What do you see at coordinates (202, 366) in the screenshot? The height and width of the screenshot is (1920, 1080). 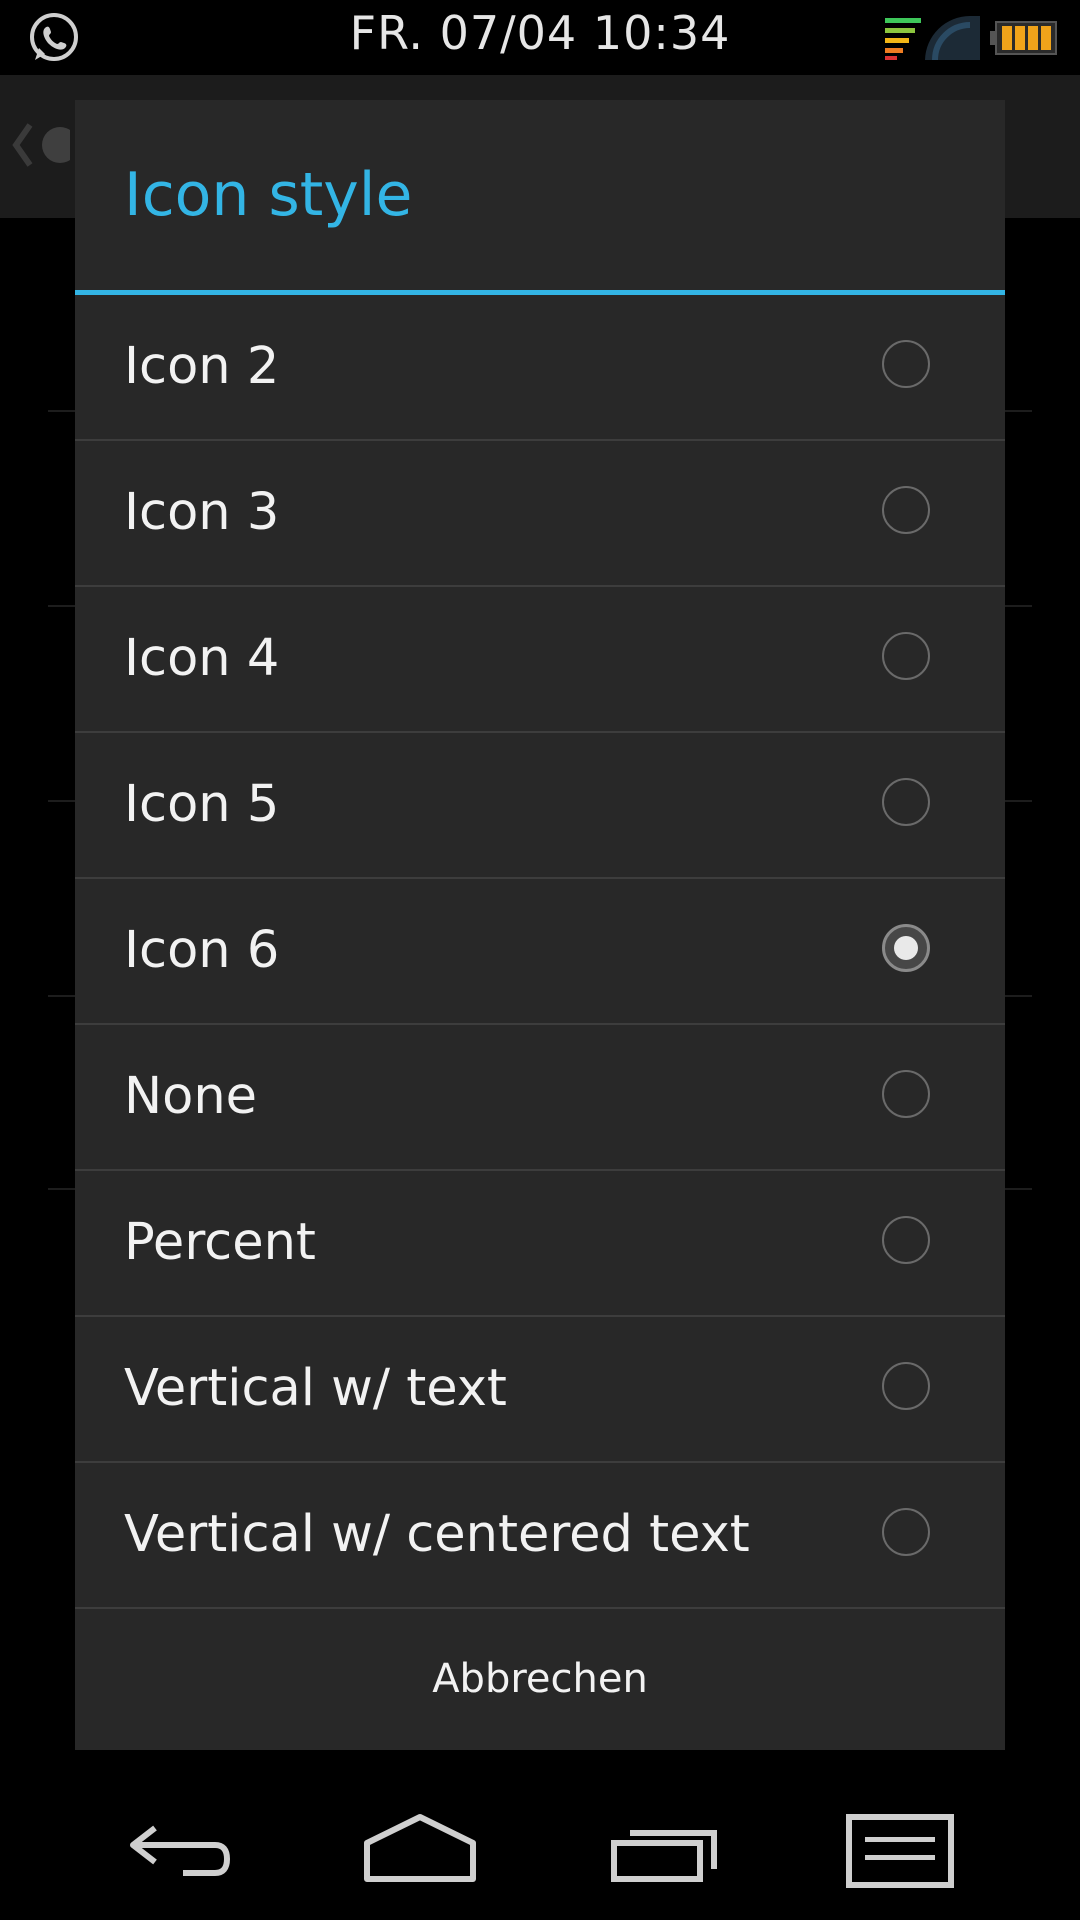 I see `option-label: Icon 2` at bounding box center [202, 366].